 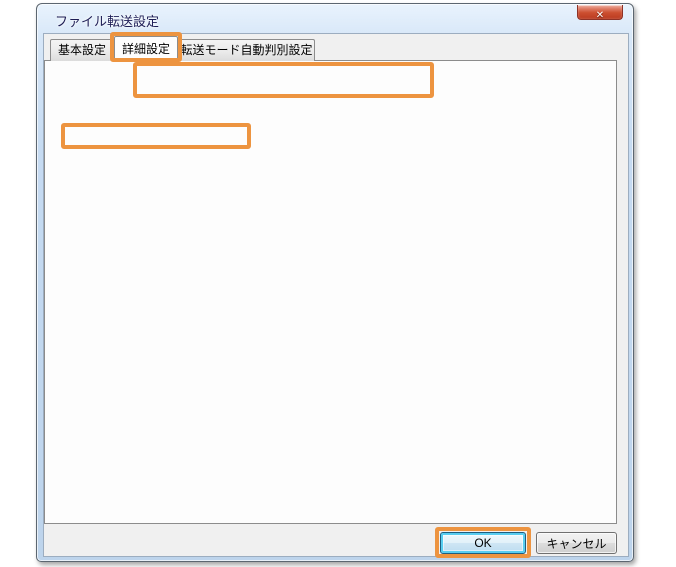 What do you see at coordinates (483, 543) in the screenshot?
I see `ok-button: OK` at bounding box center [483, 543].